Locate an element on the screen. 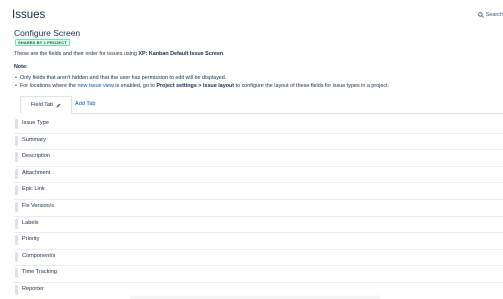 The image size is (503, 299). bottom-shadow is located at coordinates (255, 296).